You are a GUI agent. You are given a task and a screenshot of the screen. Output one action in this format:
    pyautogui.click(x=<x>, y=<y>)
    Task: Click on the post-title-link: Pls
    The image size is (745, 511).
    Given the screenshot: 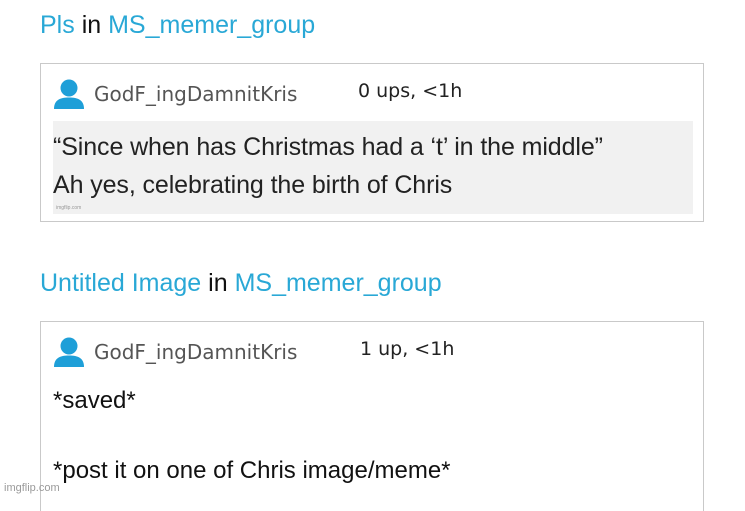 What is the action you would take?
    pyautogui.click(x=57, y=25)
    